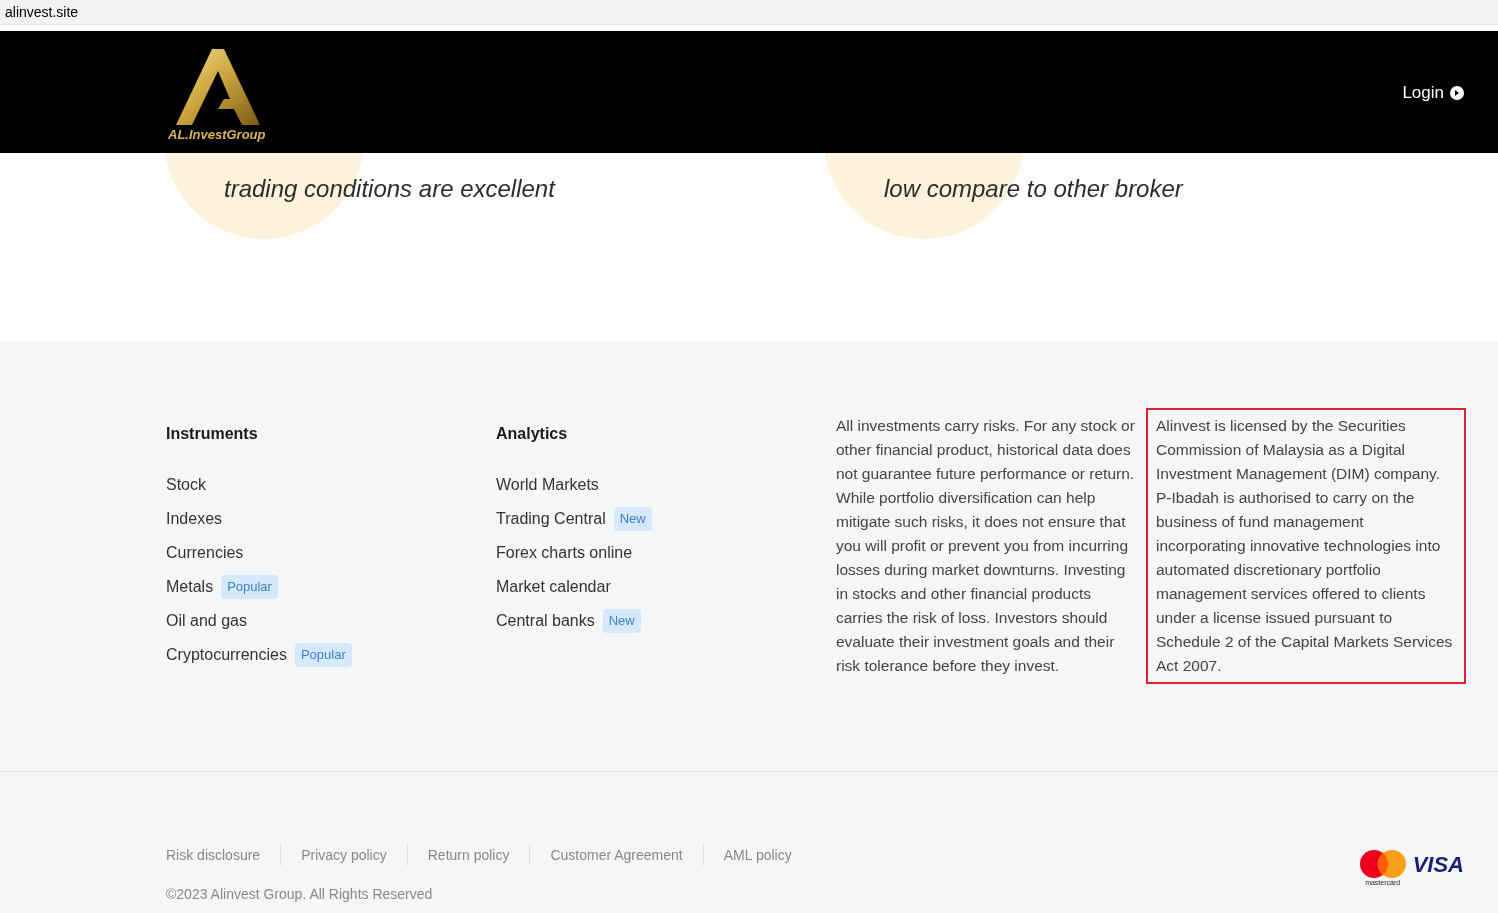  What do you see at coordinates (1033, 189) in the screenshot?
I see `testimonial-text: low compare to other broker` at bounding box center [1033, 189].